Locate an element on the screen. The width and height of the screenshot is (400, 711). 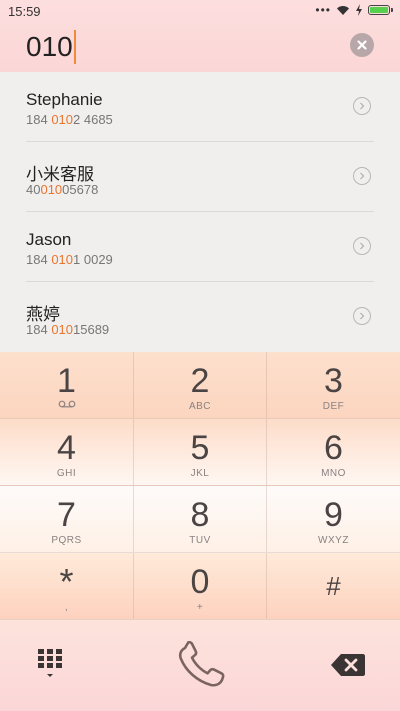
key-letters: GHI is located at coordinates (66, 473).